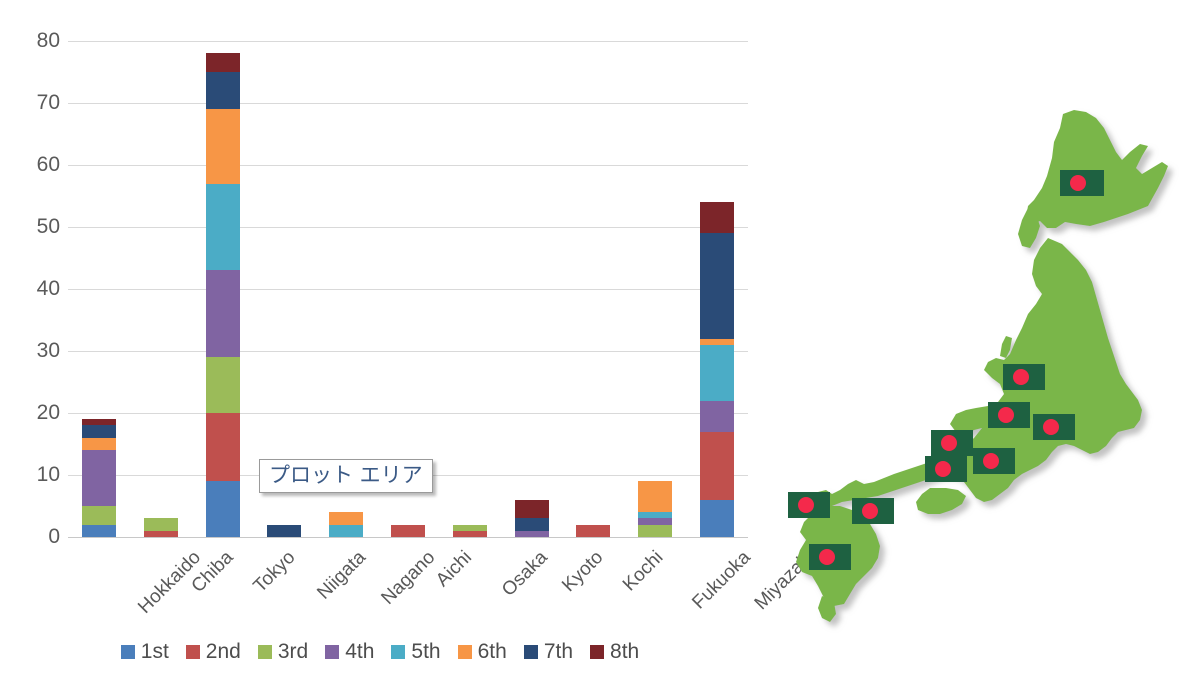 The image size is (1200, 693). I want to click on bar-segment-miyazaki-1st, so click(717, 518).